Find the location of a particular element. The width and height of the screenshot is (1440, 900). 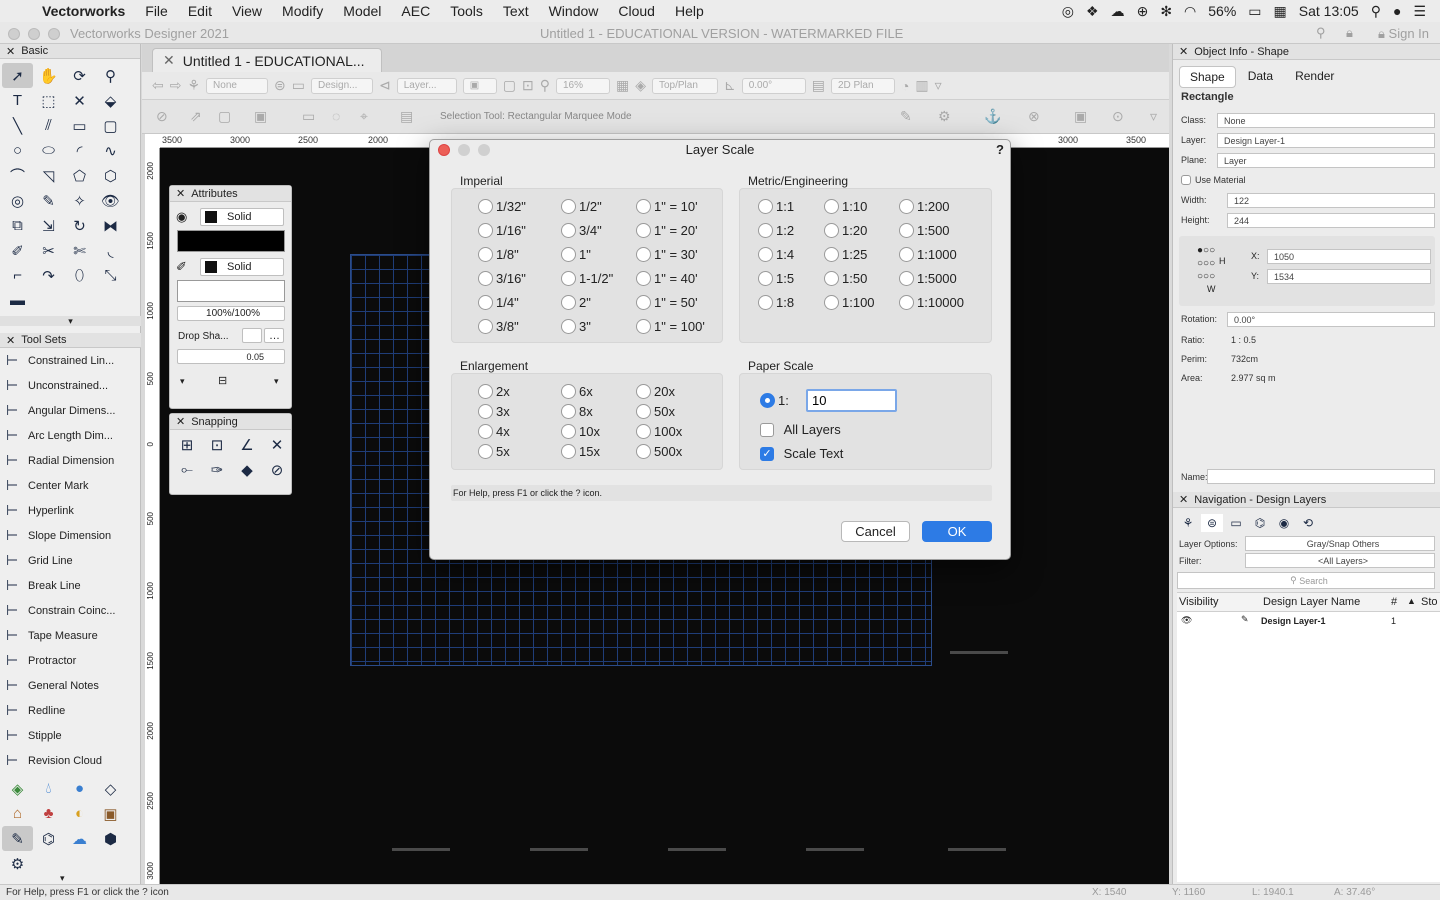

scale-radio-option: 1" = 100' is located at coordinates (670, 326).